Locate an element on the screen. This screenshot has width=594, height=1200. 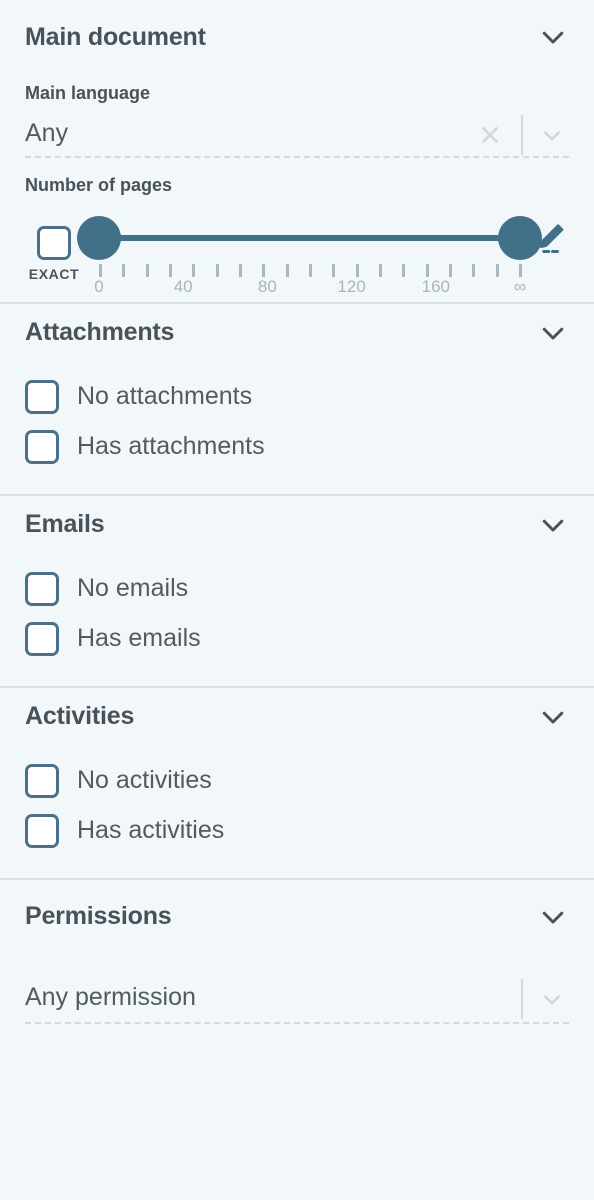
exact-checkbox is located at coordinates (54, 242).